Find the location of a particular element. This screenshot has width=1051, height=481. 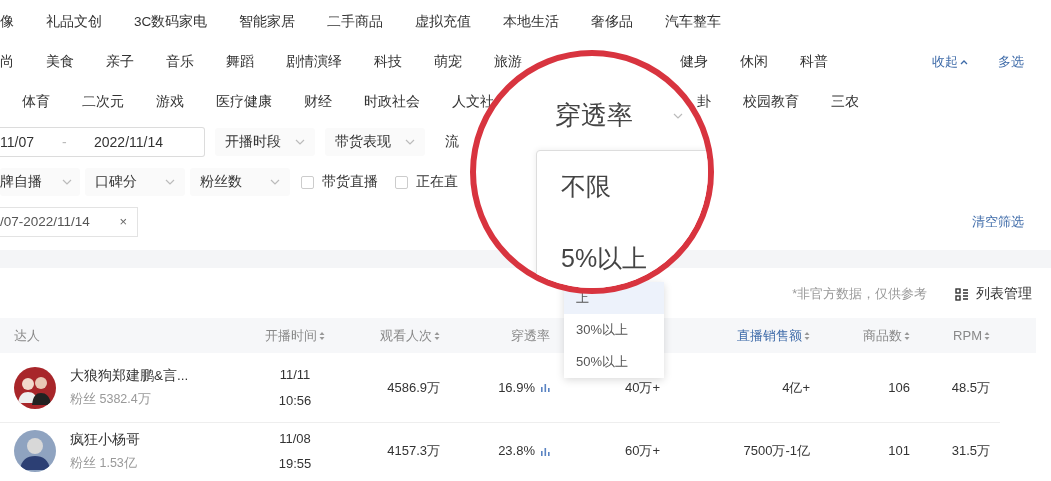

table-cell-text: 48.5万 is located at coordinates (970, 387).